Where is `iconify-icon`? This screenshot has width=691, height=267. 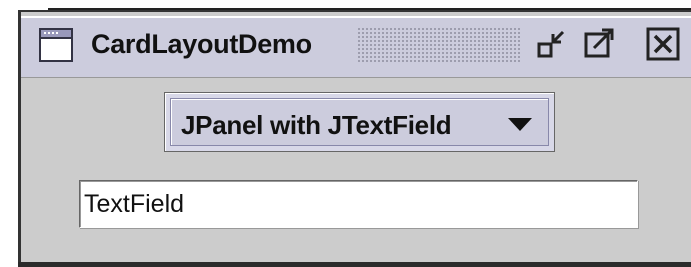
iconify-icon is located at coordinates (551, 44).